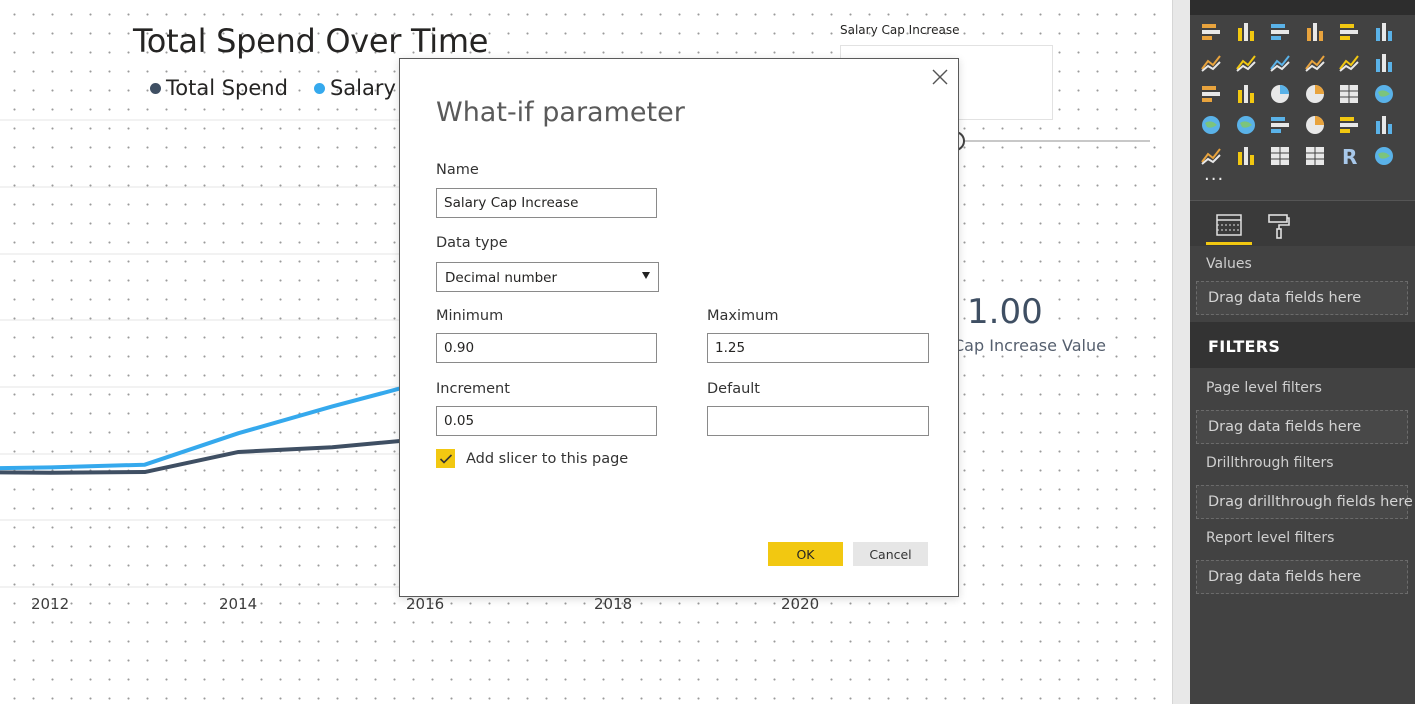 This screenshot has width=1415, height=704. I want to click on slicer-title: Salary Cap Increase, so click(900, 30).